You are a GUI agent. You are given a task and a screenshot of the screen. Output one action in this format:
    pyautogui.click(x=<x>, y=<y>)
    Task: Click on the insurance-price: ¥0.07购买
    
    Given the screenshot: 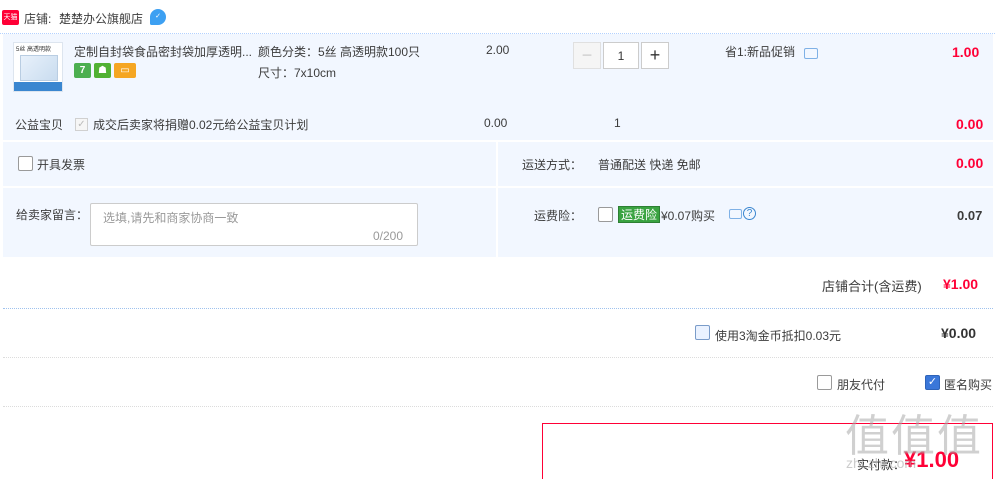 What is the action you would take?
    pyautogui.click(x=688, y=216)
    